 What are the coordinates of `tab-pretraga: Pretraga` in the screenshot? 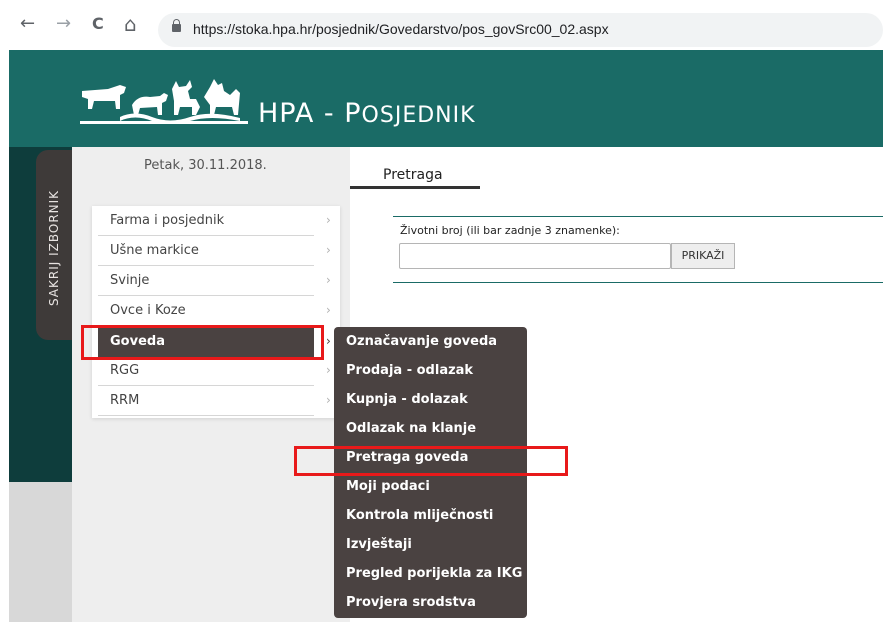 It's located at (413, 175).